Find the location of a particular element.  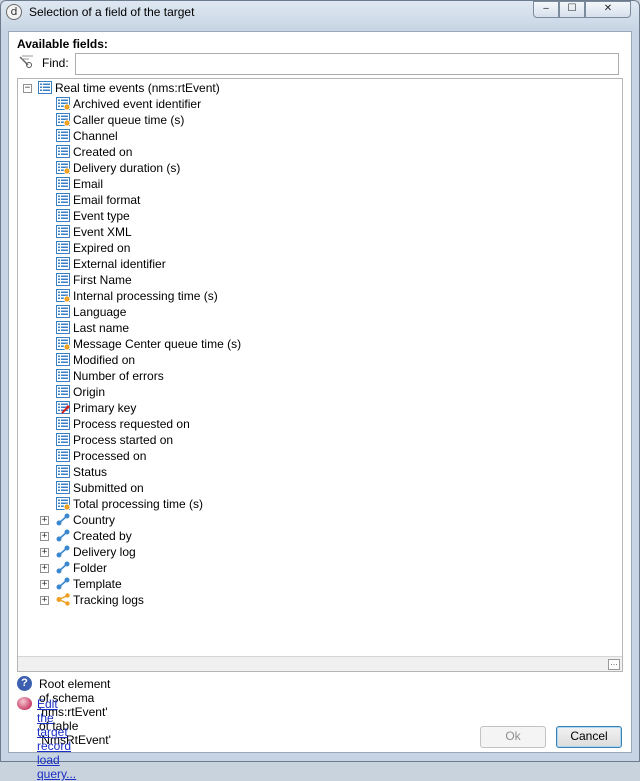

tree-item-label: Status is located at coordinates (90, 472).